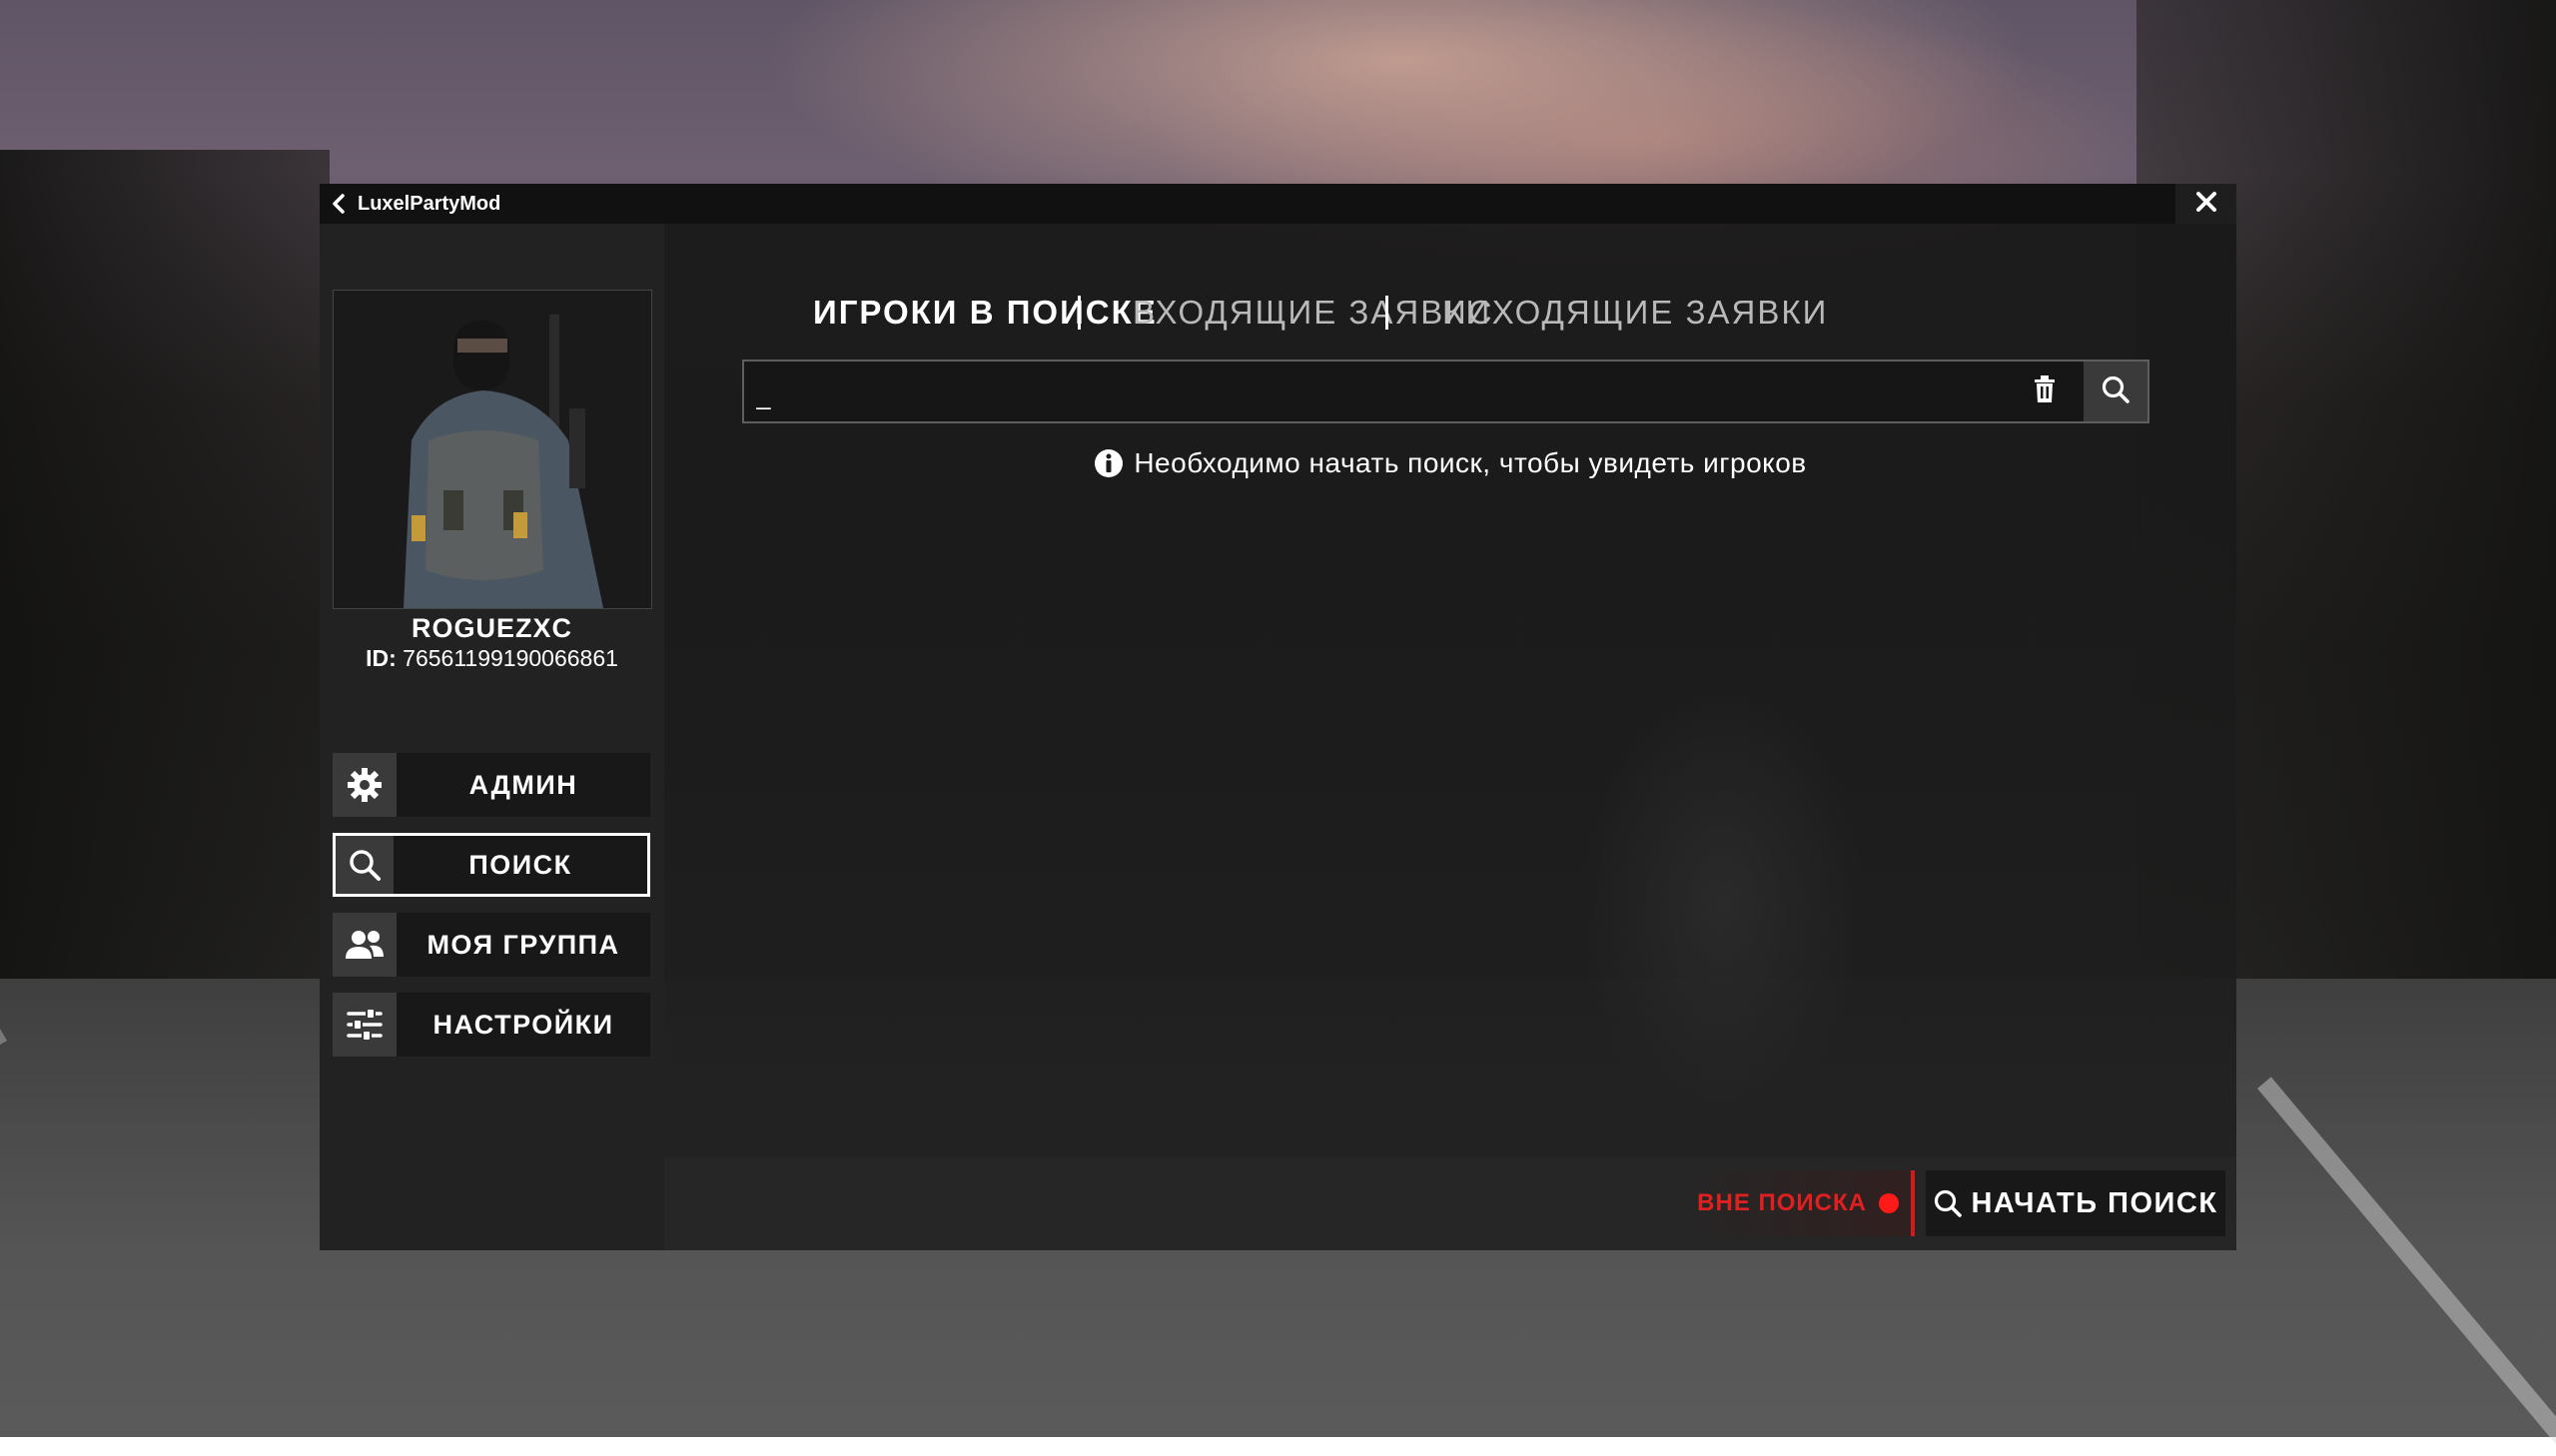  What do you see at coordinates (365, 1025) in the screenshot?
I see `sliders-icon` at bounding box center [365, 1025].